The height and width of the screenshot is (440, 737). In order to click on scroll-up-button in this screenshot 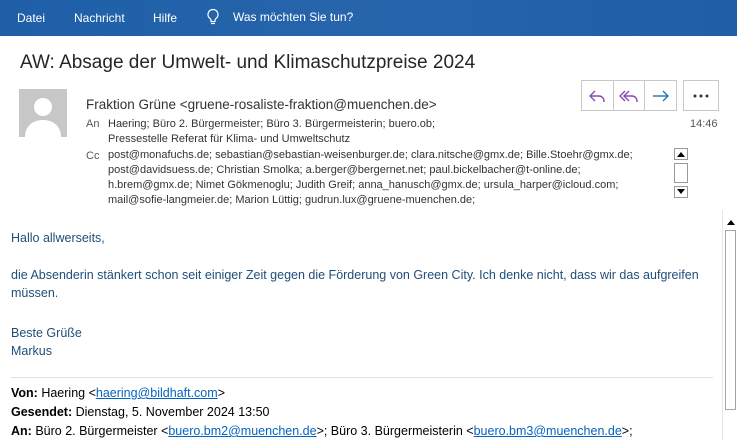, I will do `click(730, 222)`.